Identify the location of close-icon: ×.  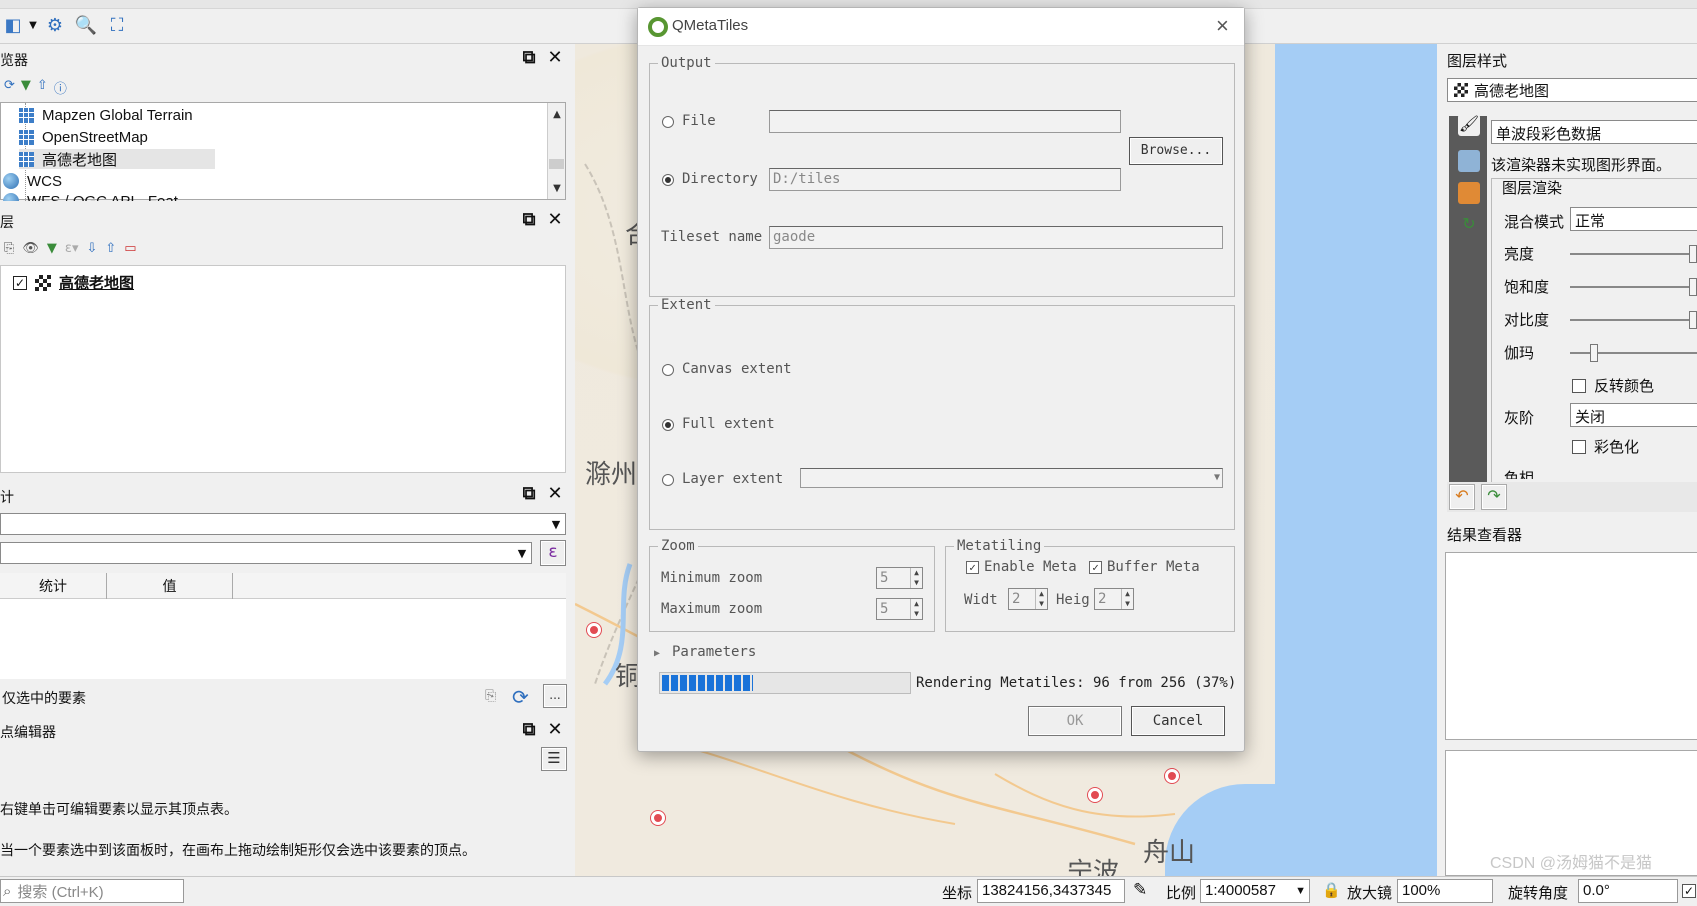
(1222, 26).